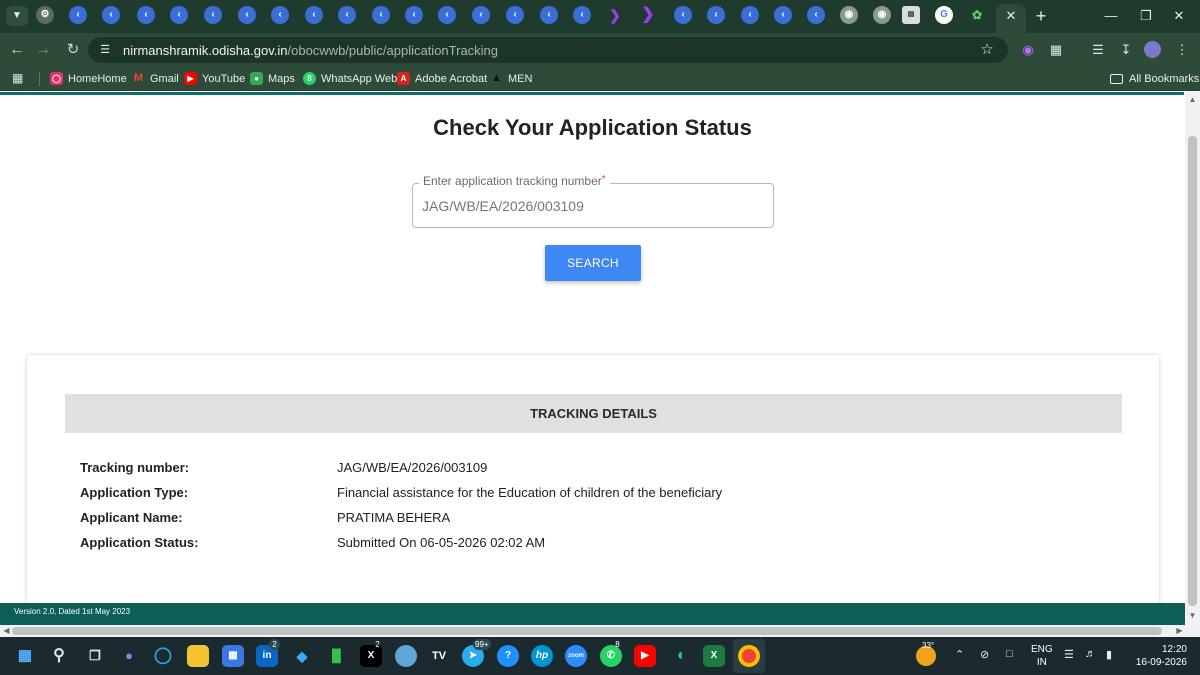 Image resolution: width=1200 pixels, height=675 pixels. What do you see at coordinates (1179, 16) in the screenshot?
I see `window-close-icon: ✕` at bounding box center [1179, 16].